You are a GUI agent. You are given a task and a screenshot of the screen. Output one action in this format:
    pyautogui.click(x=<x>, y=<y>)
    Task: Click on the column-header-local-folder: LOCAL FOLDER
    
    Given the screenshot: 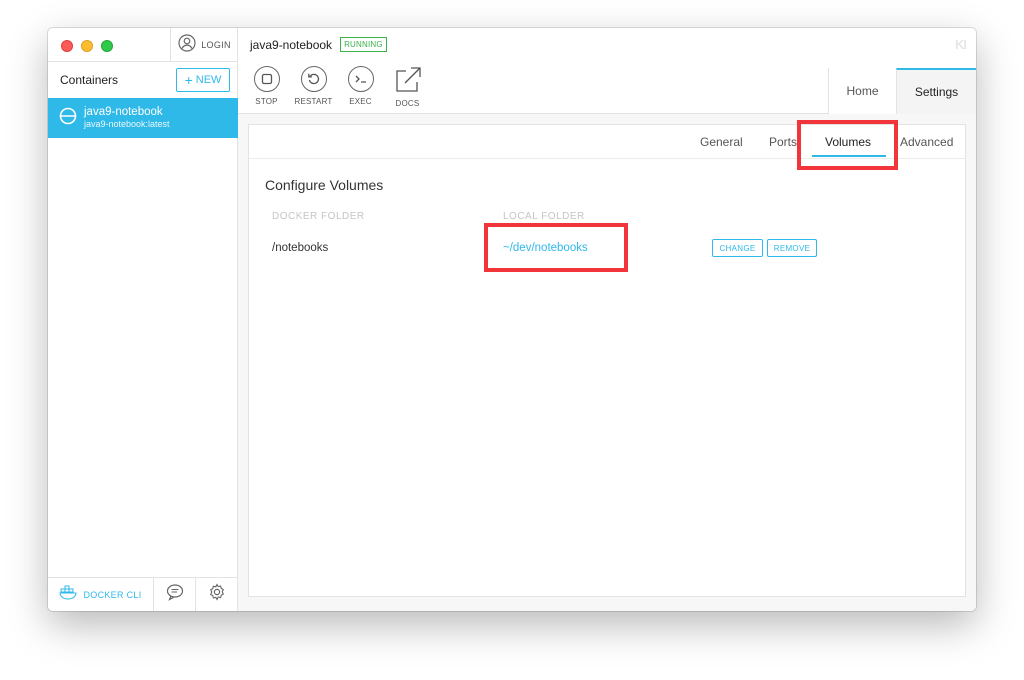 What is the action you would take?
    pyautogui.click(x=544, y=216)
    